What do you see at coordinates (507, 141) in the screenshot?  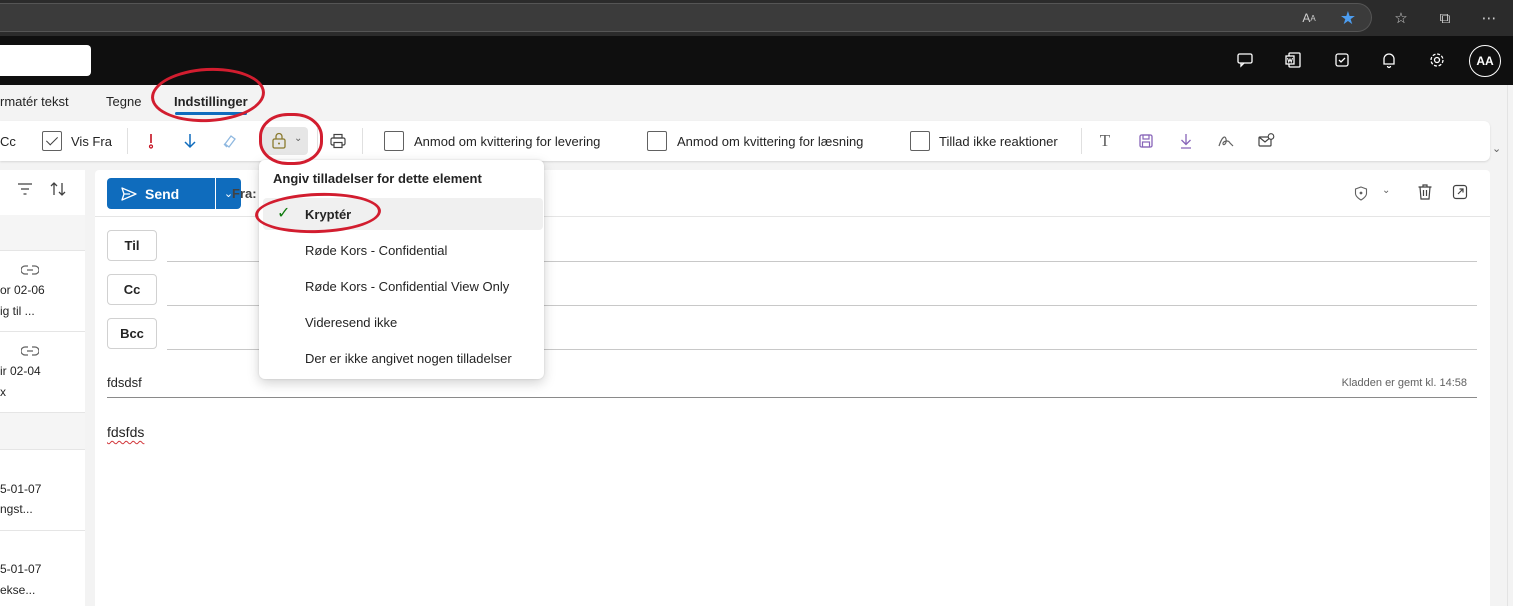 I see `delivery-receipt-label: Anmod om kvittering for levering` at bounding box center [507, 141].